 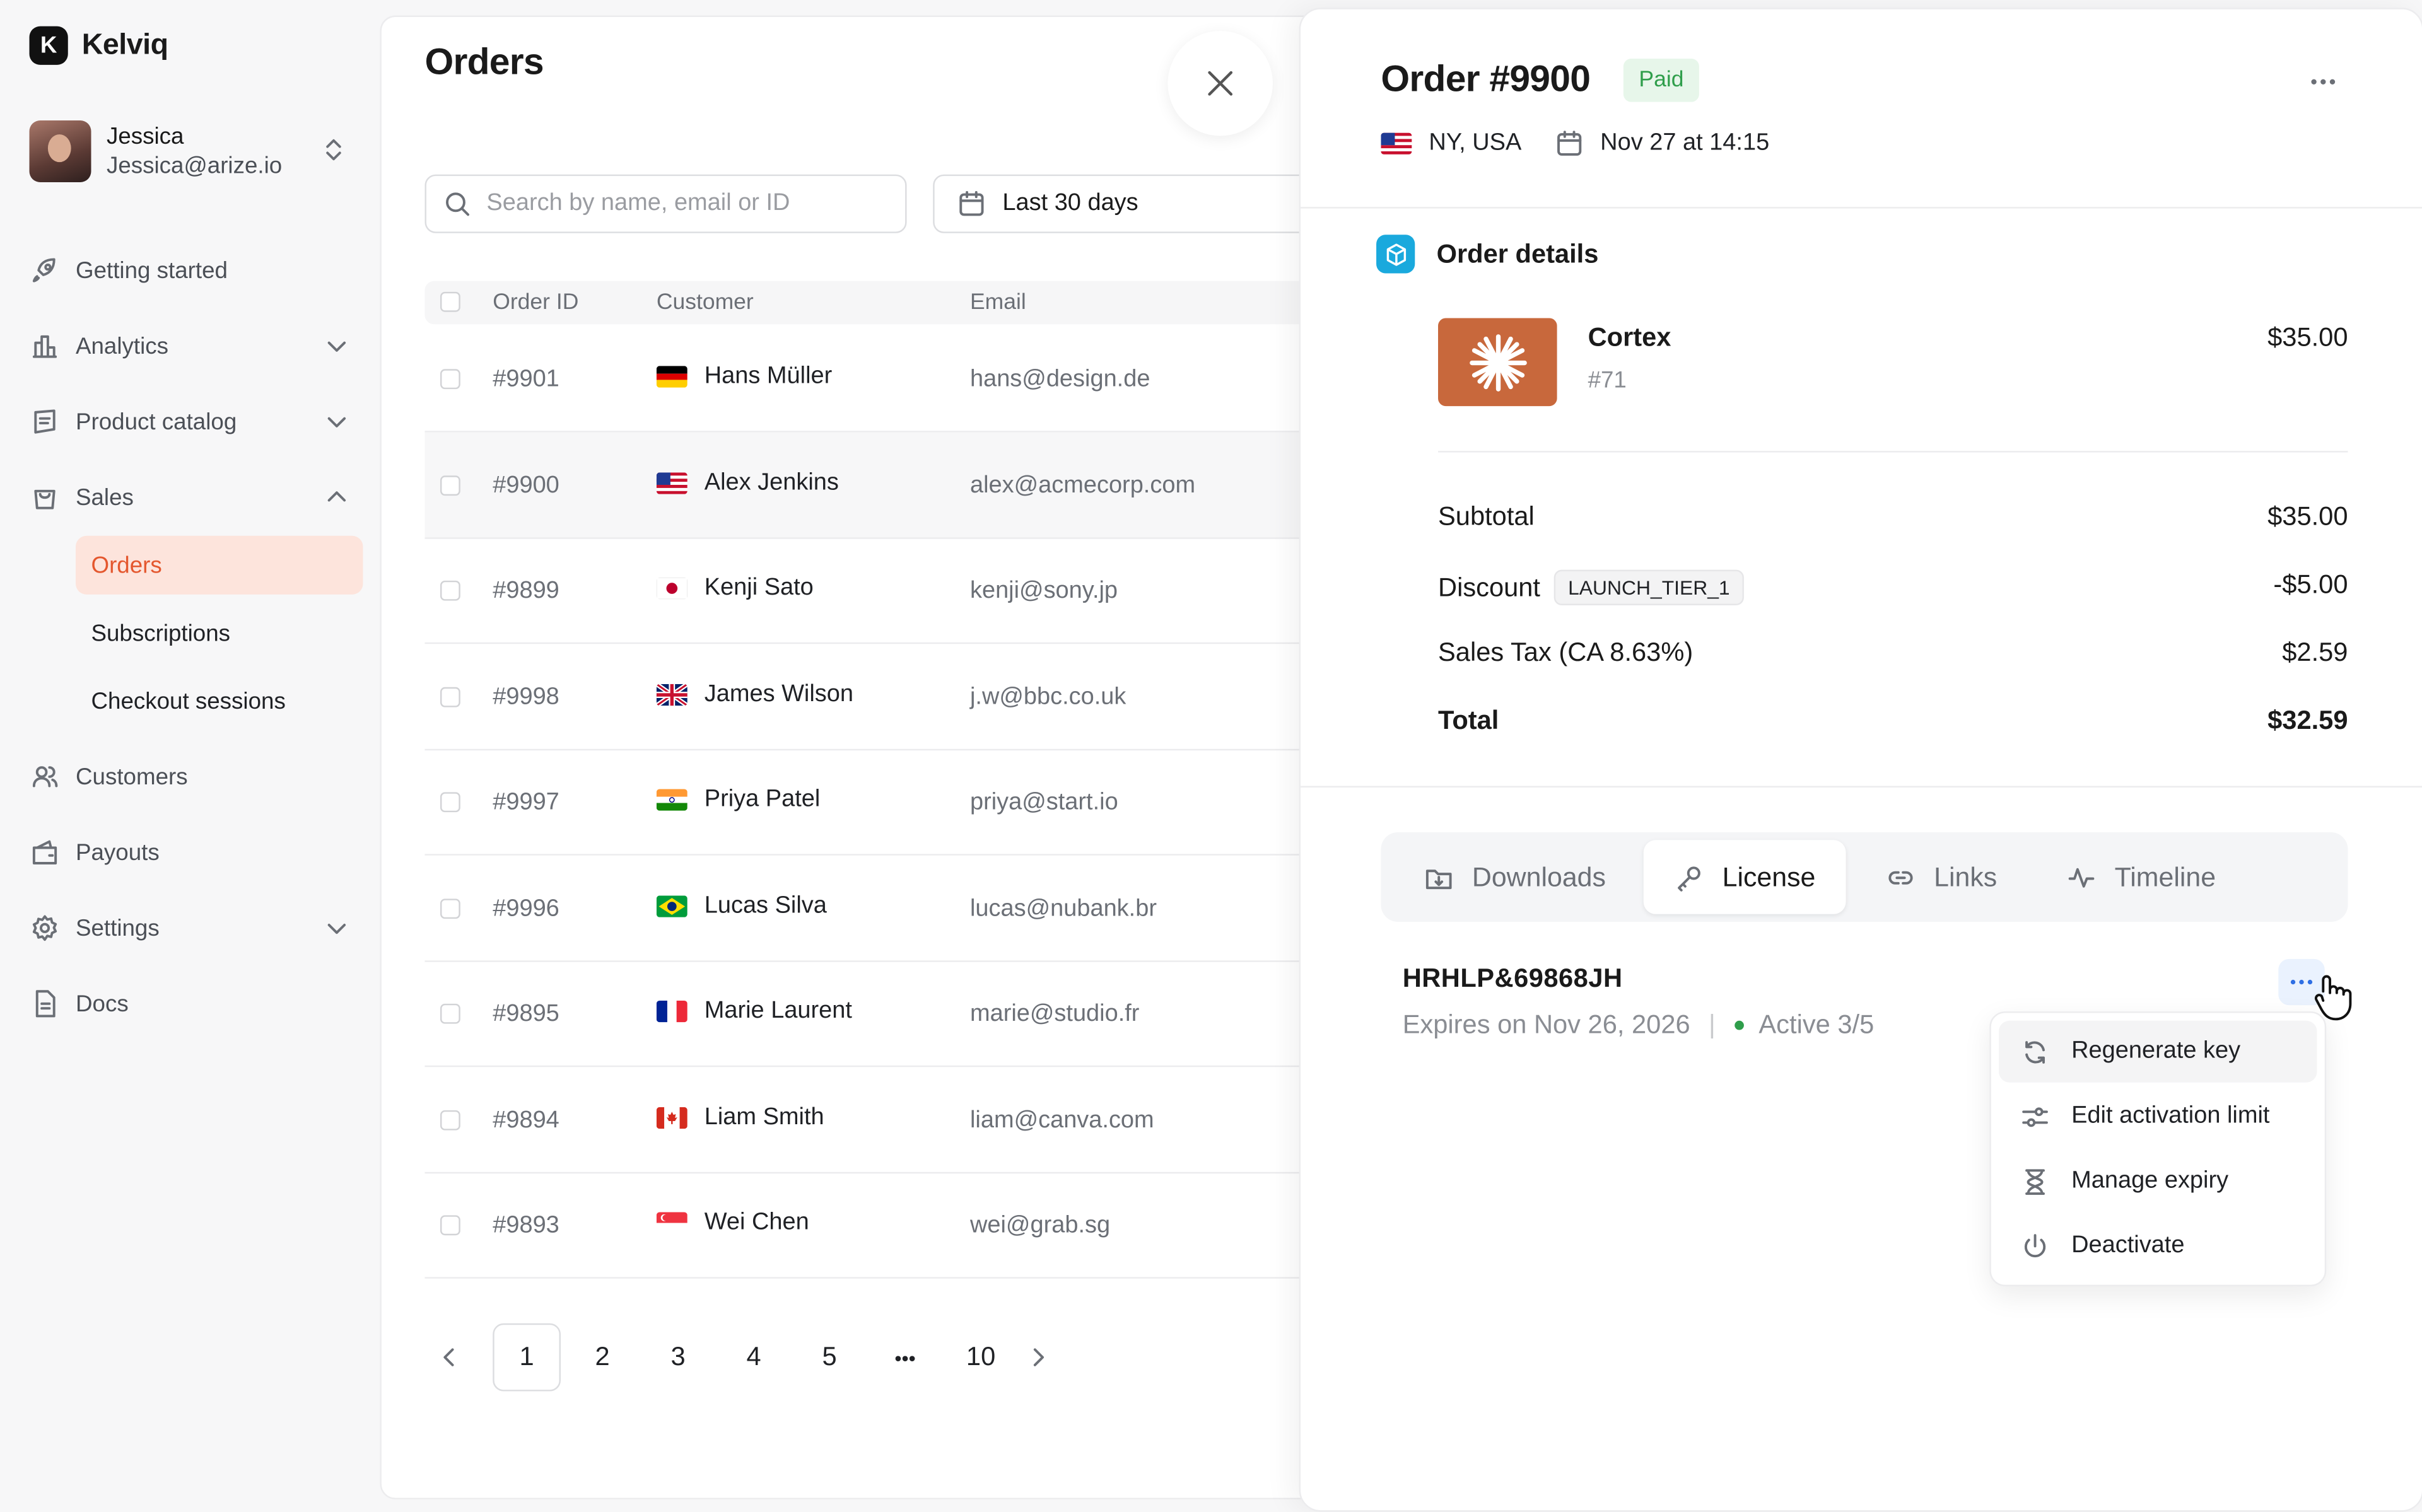 What do you see at coordinates (526, 803) in the screenshot?
I see `order-id: #9997` at bounding box center [526, 803].